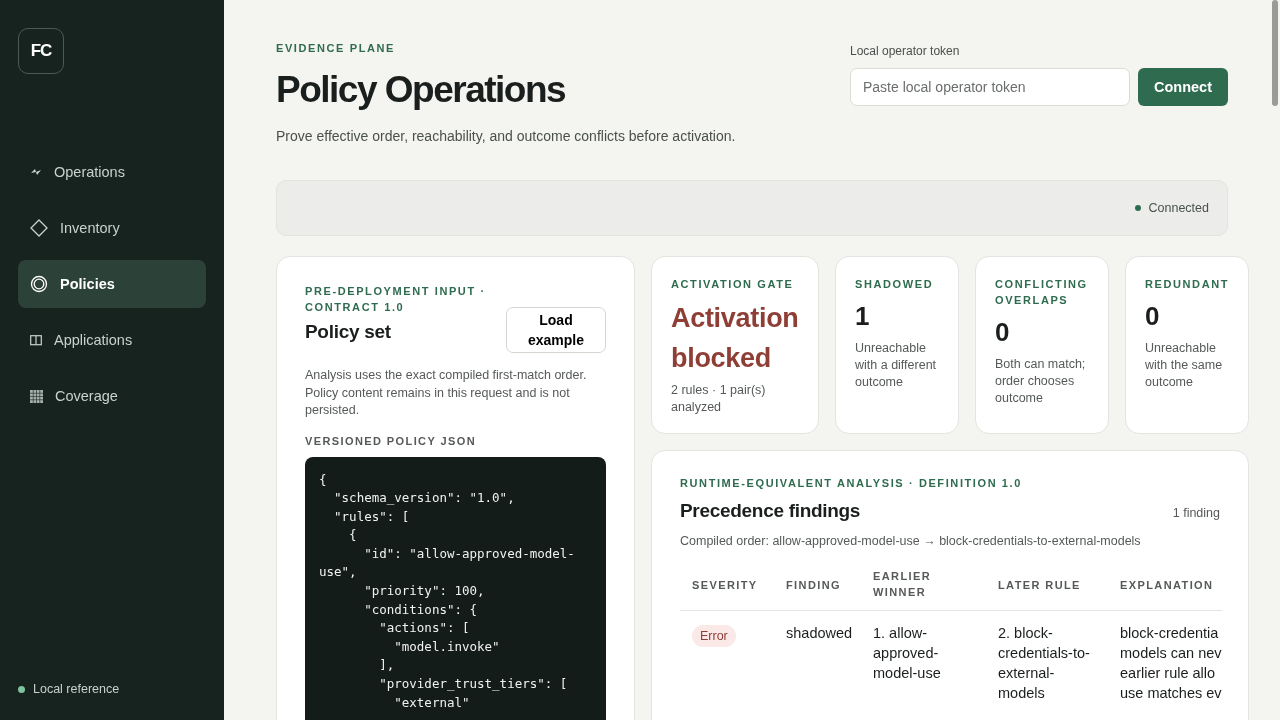 This screenshot has height=720, width=1280. What do you see at coordinates (338, 572) in the screenshot?
I see `code-line: use",` at bounding box center [338, 572].